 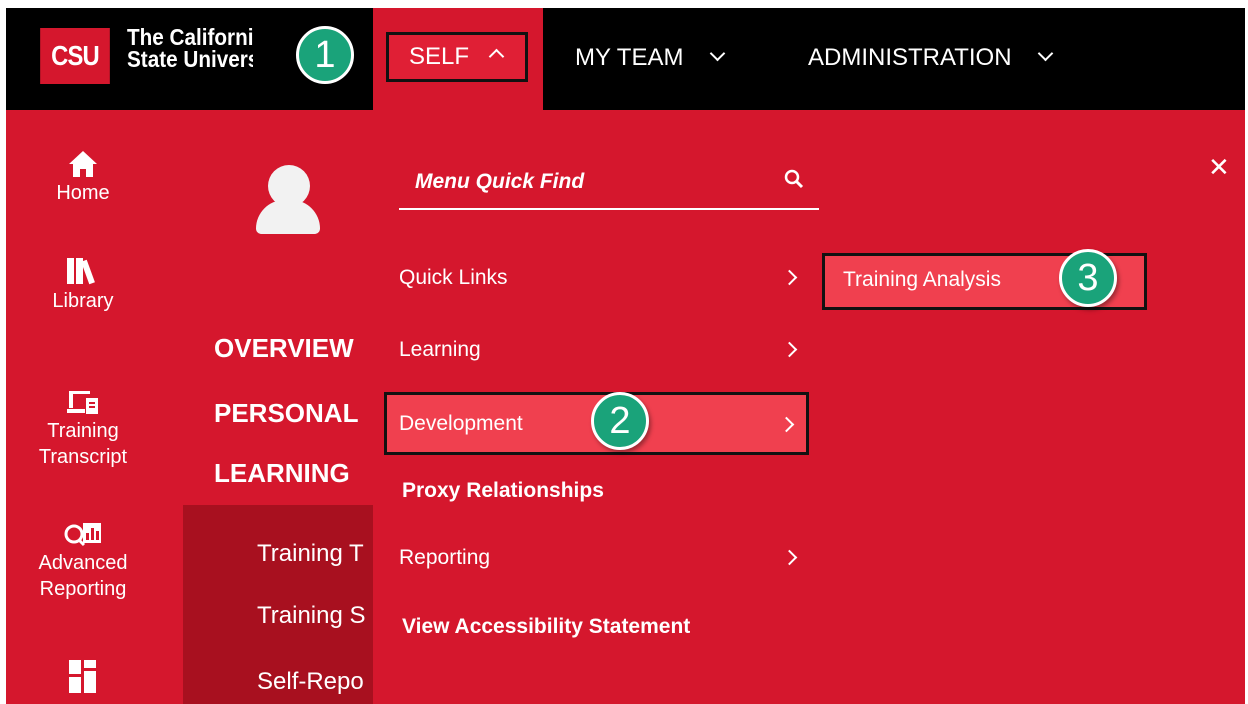 What do you see at coordinates (546, 626) in the screenshot?
I see `menu-item-label: View Accessibility Statement` at bounding box center [546, 626].